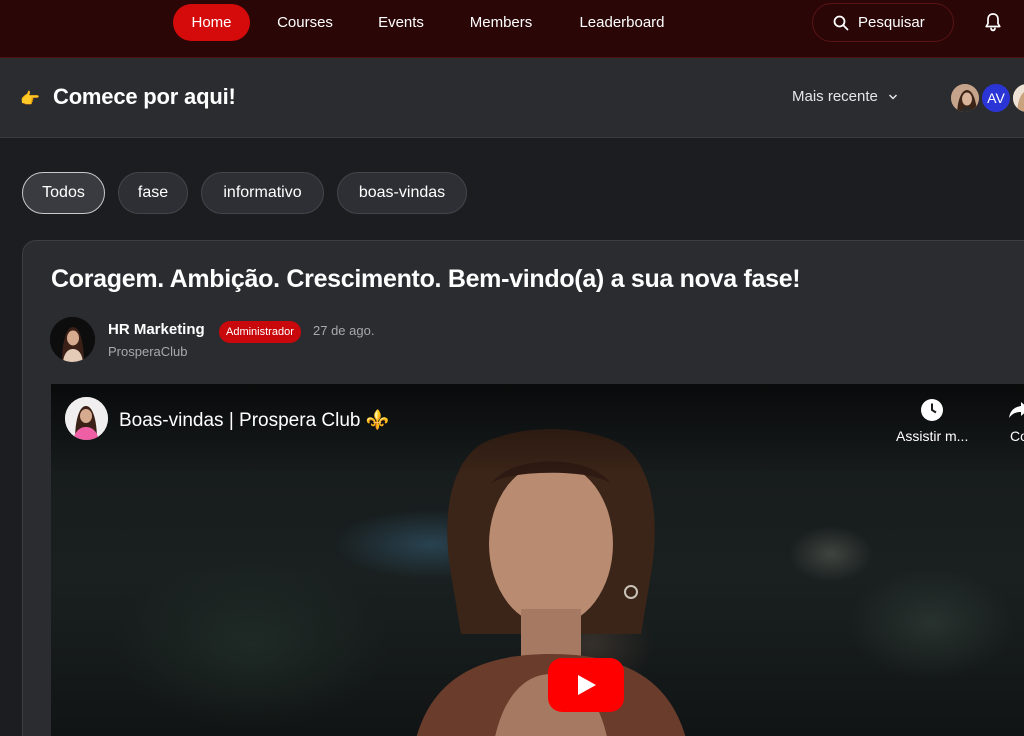  Describe the element at coordinates (344, 330) in the screenshot. I see `post-date: 27 de ago.` at that location.